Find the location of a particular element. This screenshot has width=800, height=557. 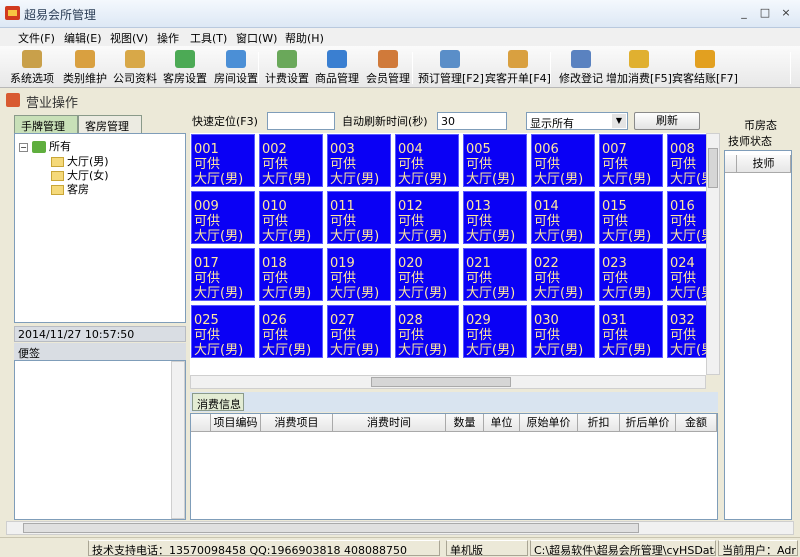

brand-cell: 005 可供 大厅(男) is located at coordinates (495, 160).